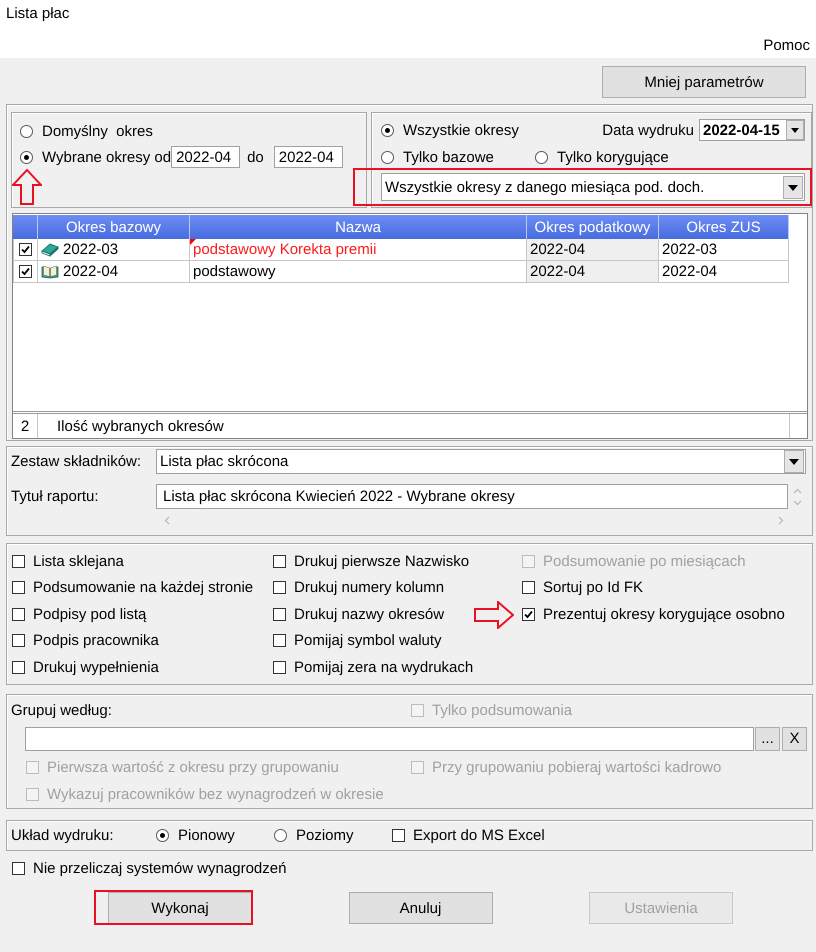 This screenshot has height=952, width=816. Describe the element at coordinates (255, 157) in the screenshot. I see `range-separator-label: do` at that location.